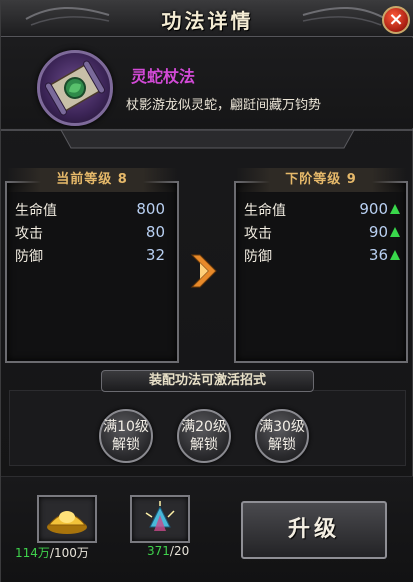 Image resolution: width=413 pixels, height=582 pixels. Describe the element at coordinates (204, 427) in the screenshot. I see `badge-level: 满20级` at that location.